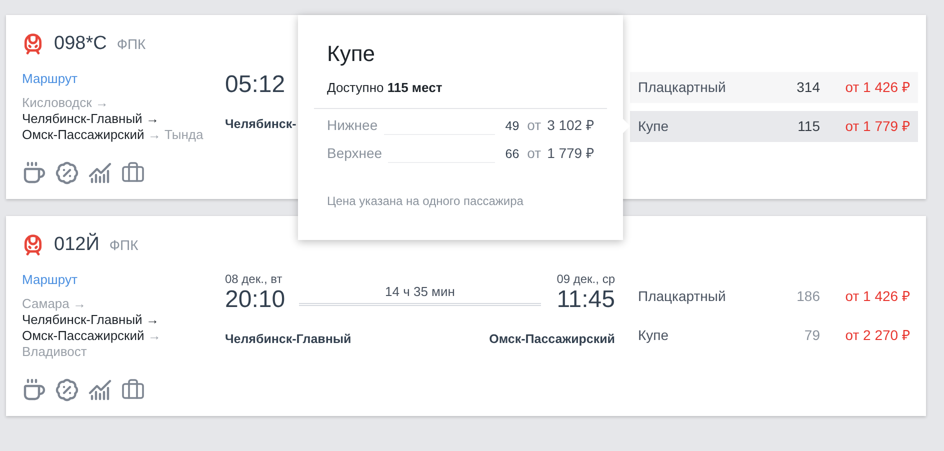  I want to click on popup-title: Купе, so click(351, 54).